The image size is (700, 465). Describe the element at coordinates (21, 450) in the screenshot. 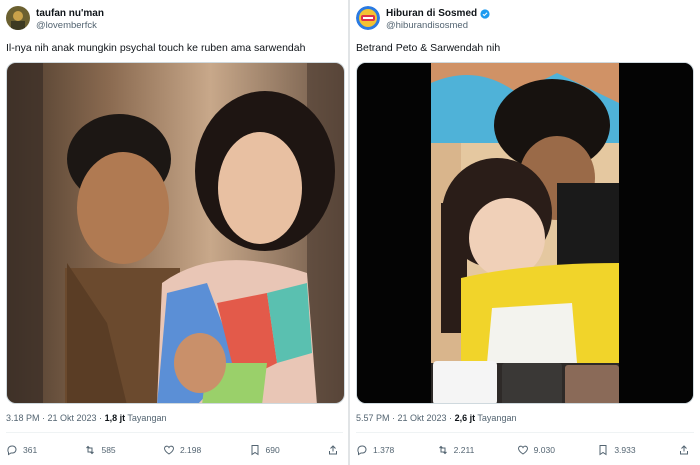

I see `reply-button: 361` at that location.